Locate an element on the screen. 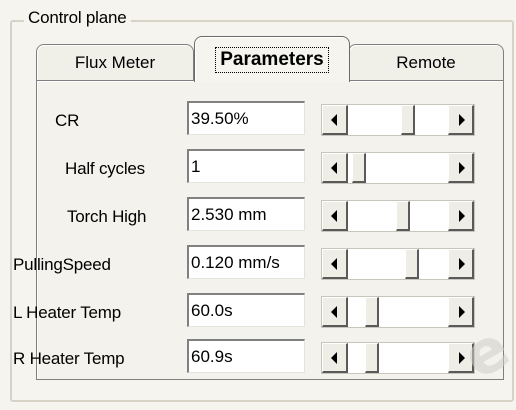 The height and width of the screenshot is (410, 516). tab-parameters-label: Parameters is located at coordinates (272, 59).